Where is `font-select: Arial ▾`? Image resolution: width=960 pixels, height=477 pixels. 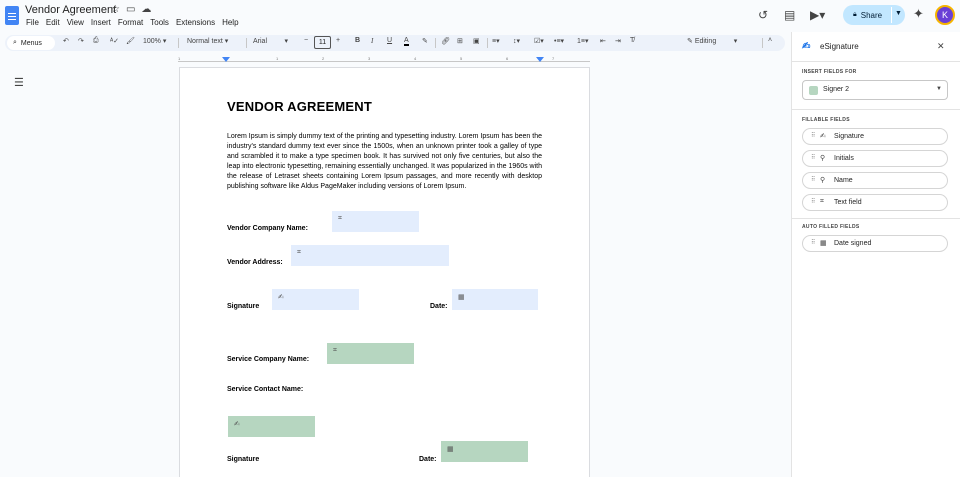 font-select: Arial ▾ is located at coordinates (270, 41).